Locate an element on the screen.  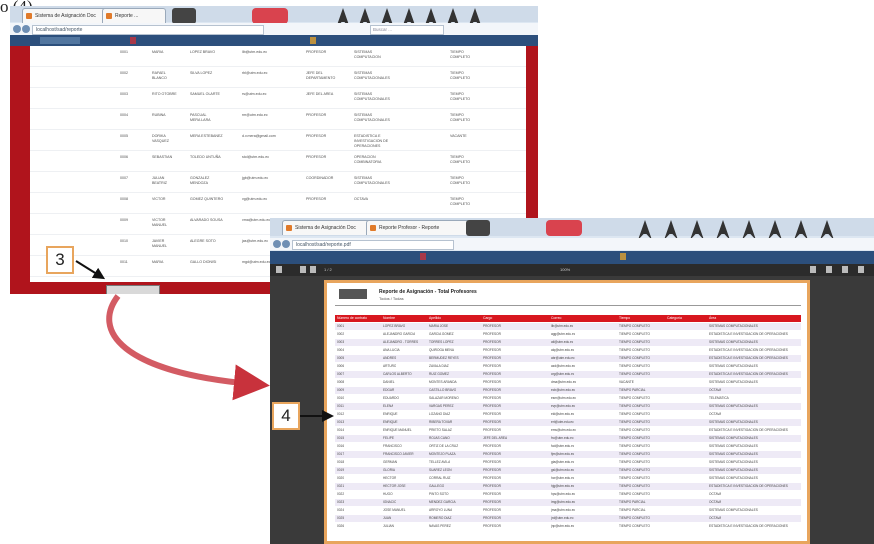
arrow-to-download is located at coordinates (90, 270).